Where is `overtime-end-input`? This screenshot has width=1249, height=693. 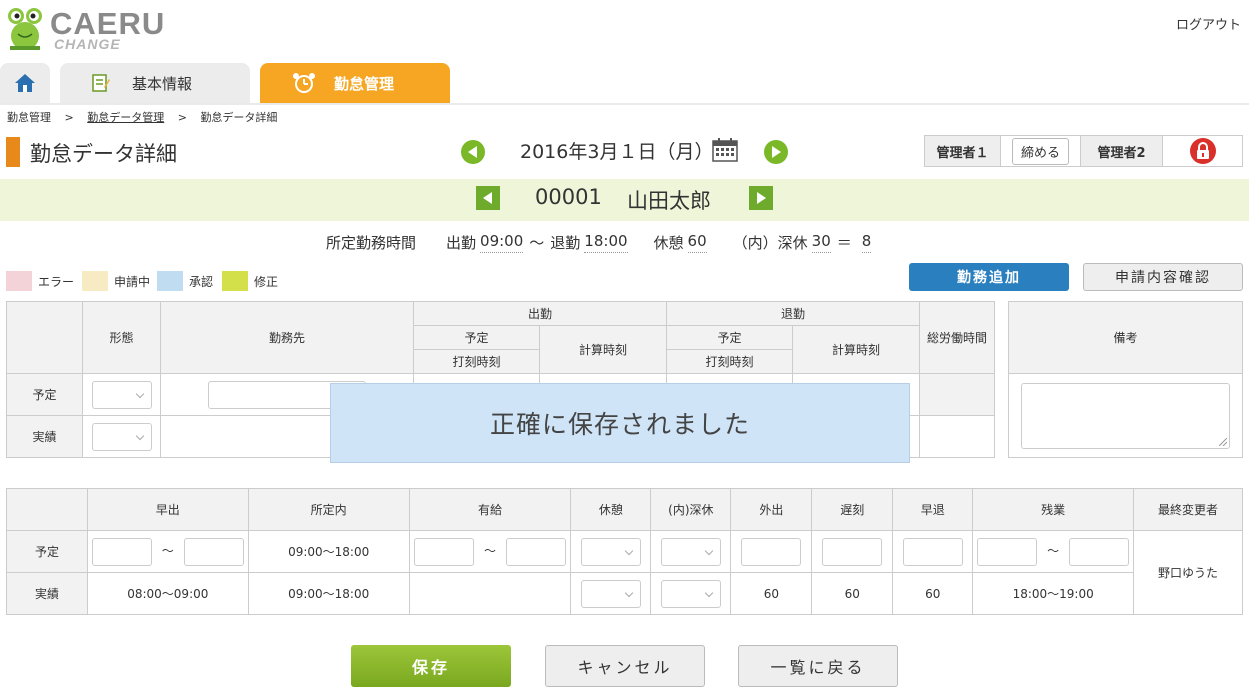 overtime-end-input is located at coordinates (1099, 551).